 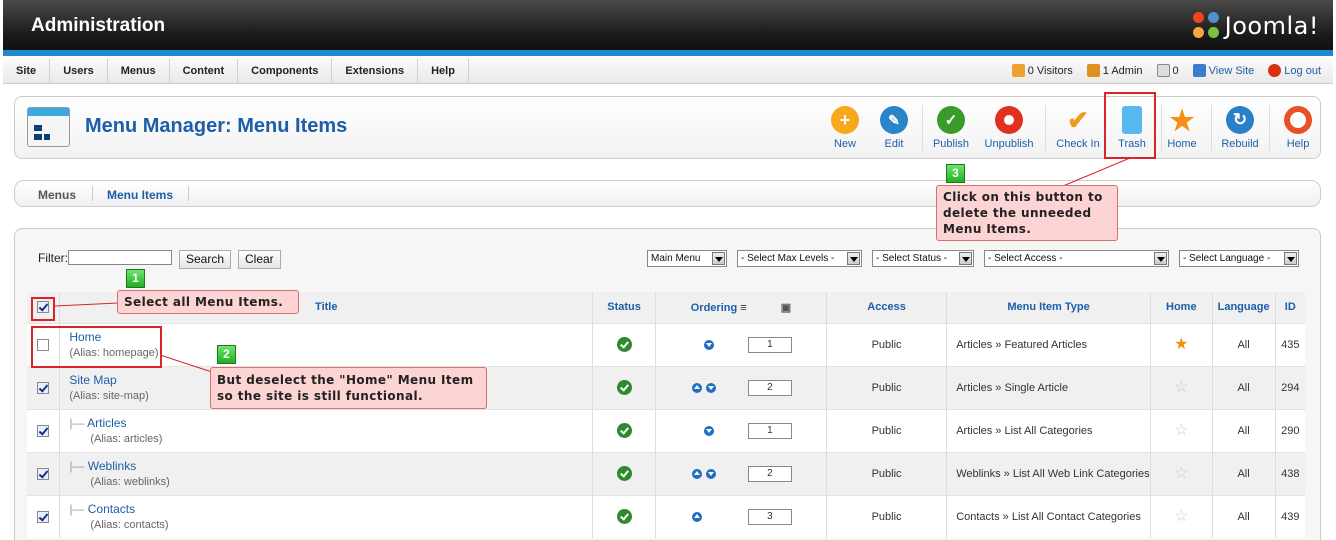 I want to click on language-header: Language, so click(x=1244, y=307).